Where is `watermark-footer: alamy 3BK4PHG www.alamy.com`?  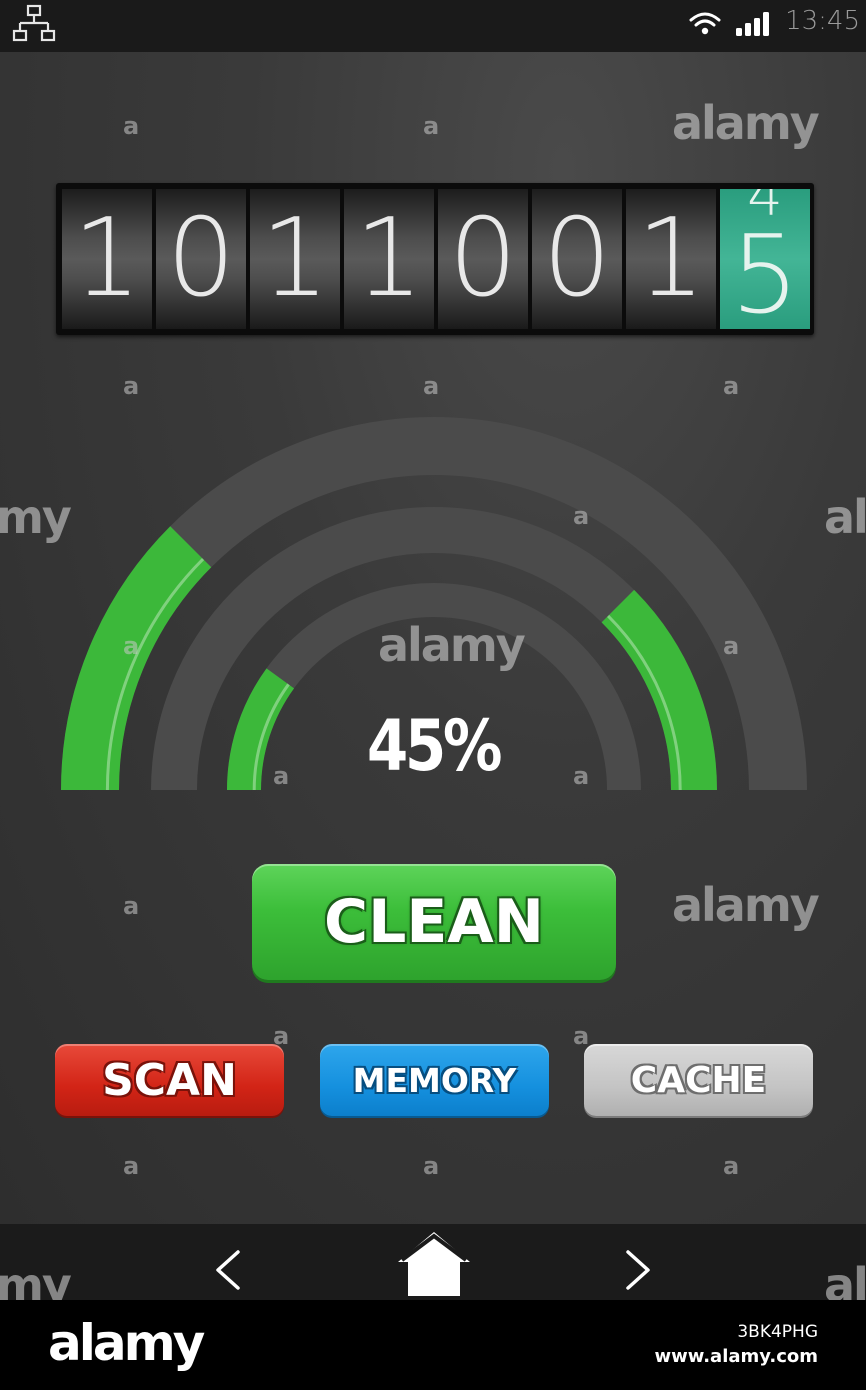
watermark-footer: alamy 3BK4PHG www.alamy.com is located at coordinates (433, 1345).